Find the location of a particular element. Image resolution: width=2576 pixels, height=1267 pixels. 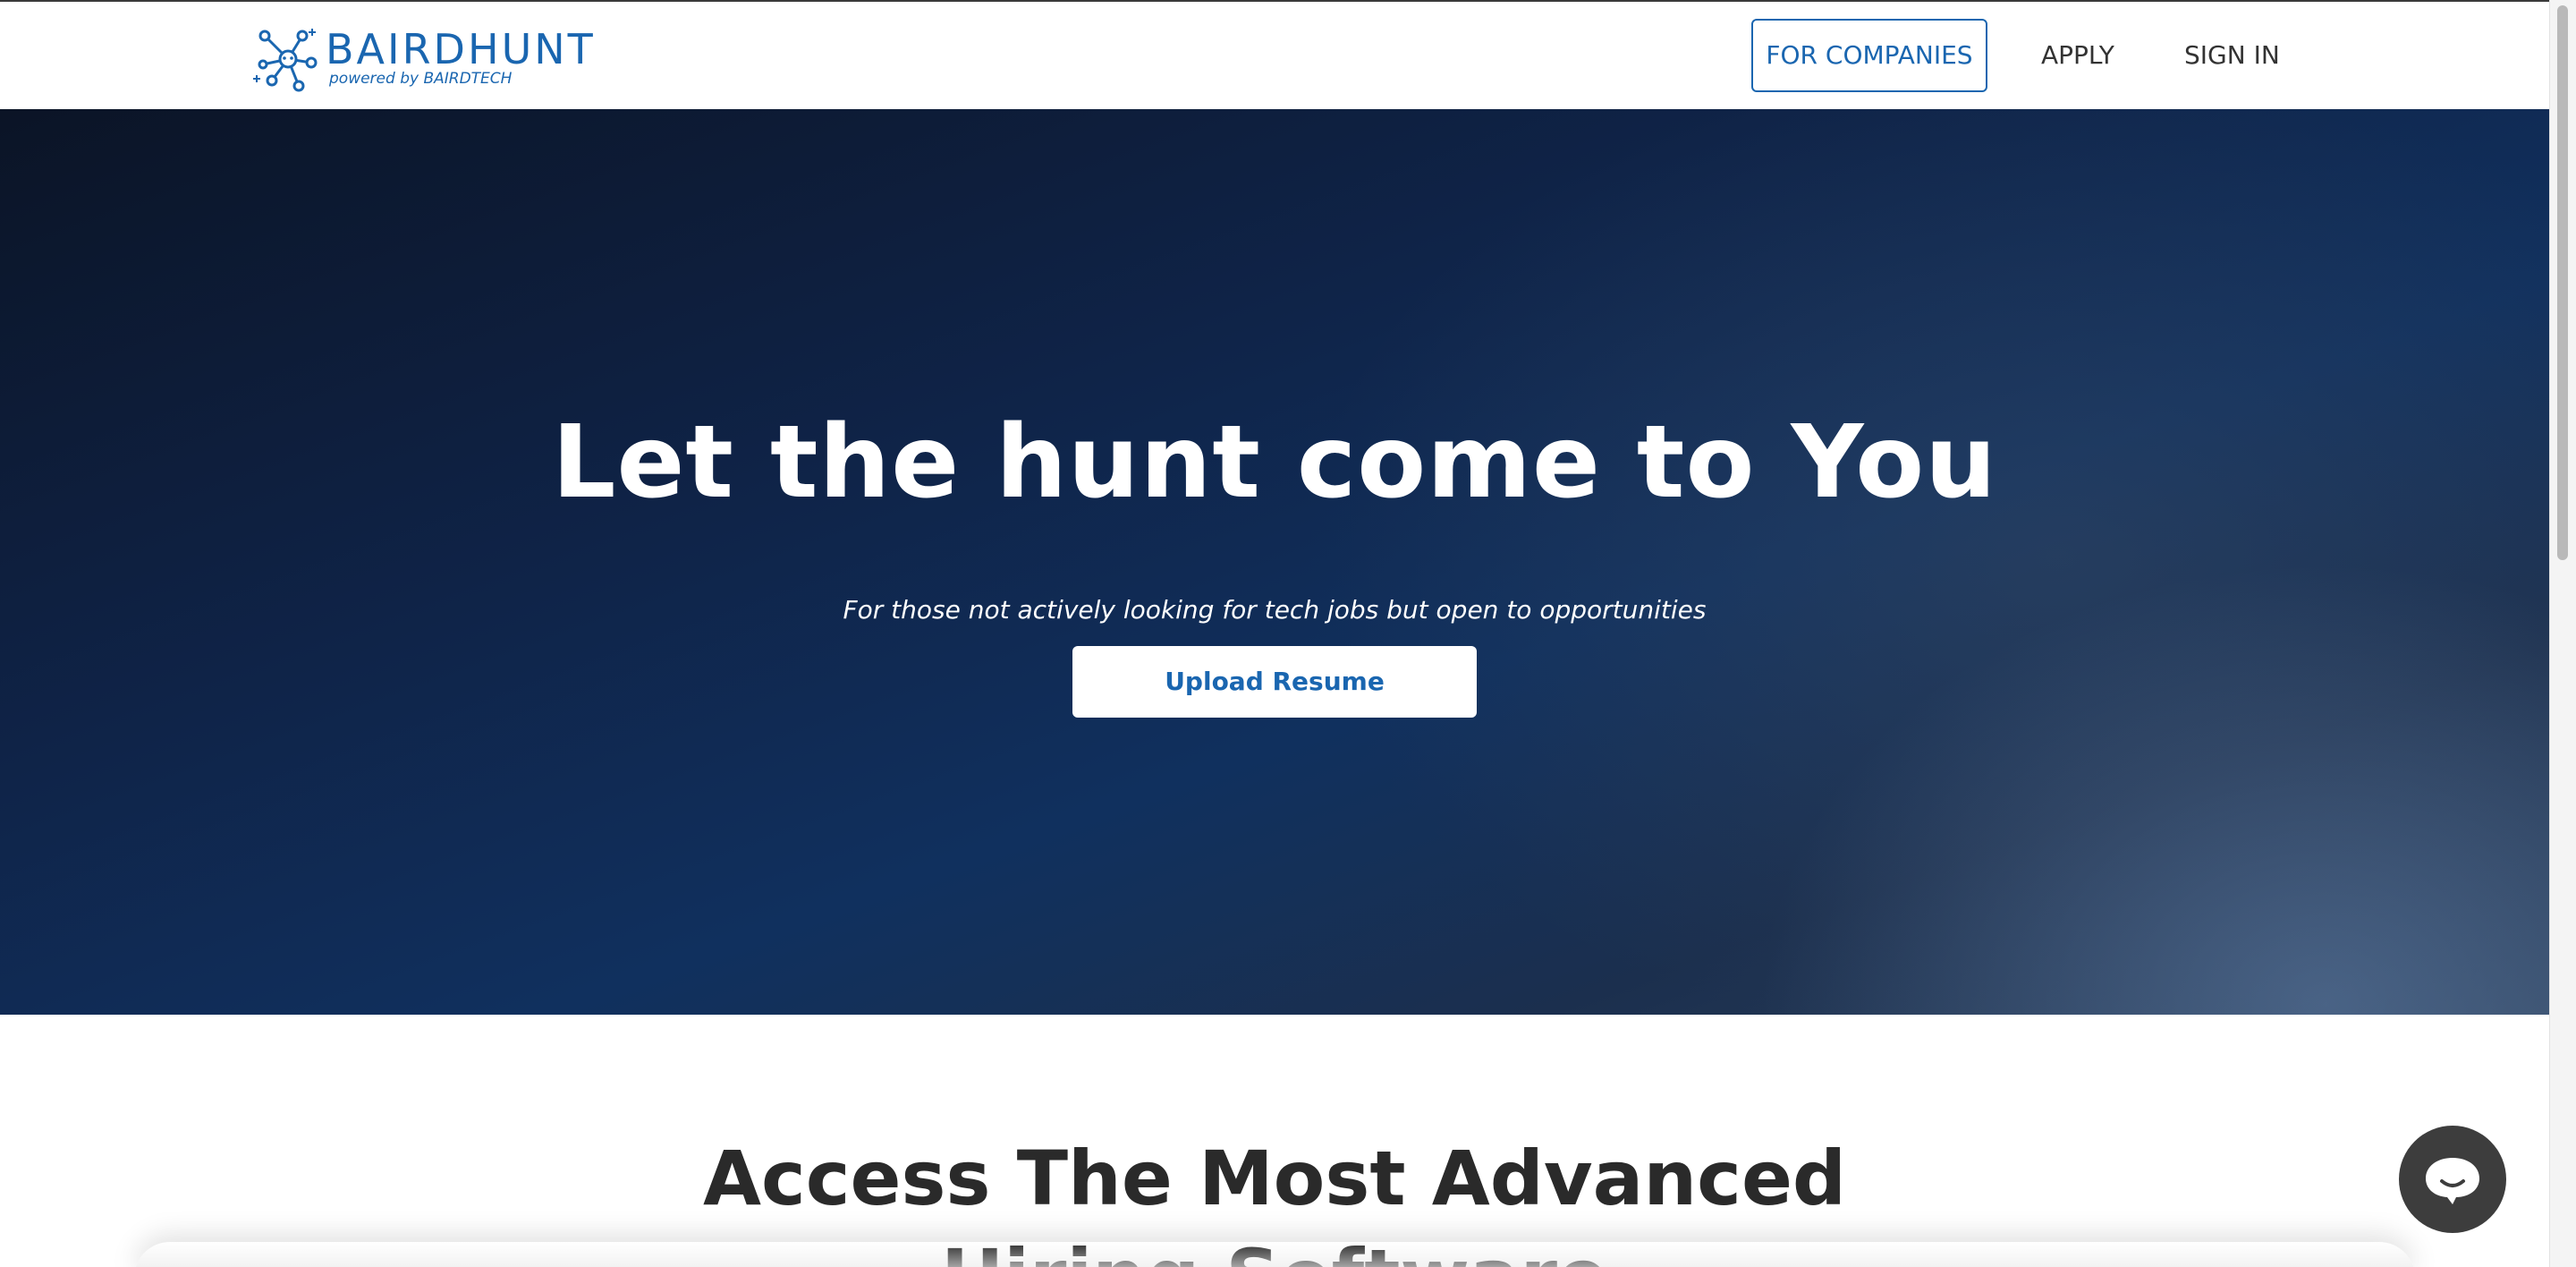

chat-launcher-button is located at coordinates (2452, 1179).